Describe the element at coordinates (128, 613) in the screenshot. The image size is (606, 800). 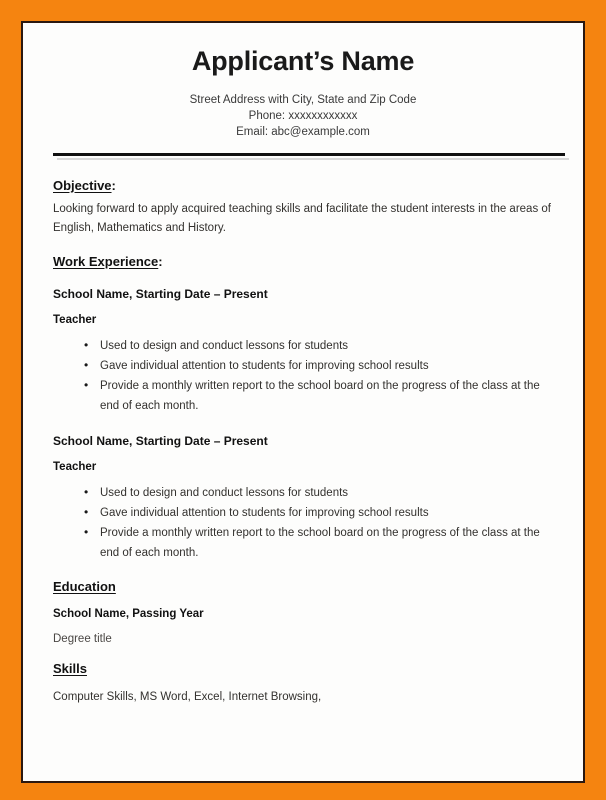
I see `education-school: School Name, Passing Year` at that location.